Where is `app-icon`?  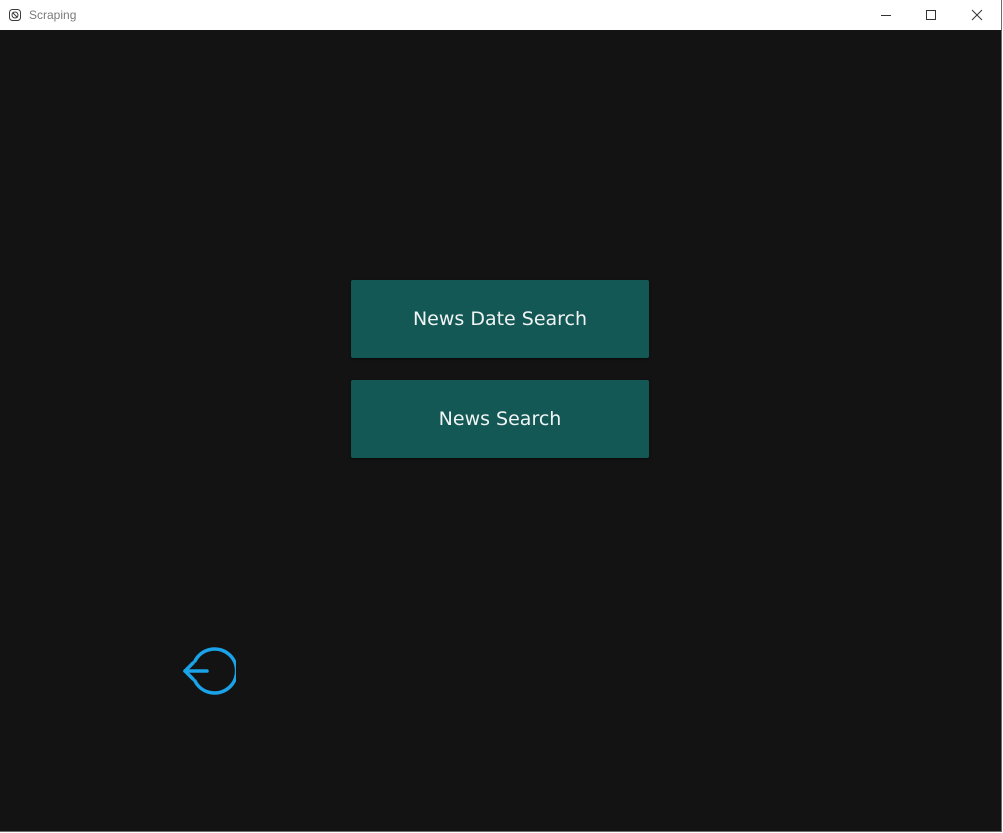 app-icon is located at coordinates (15, 14).